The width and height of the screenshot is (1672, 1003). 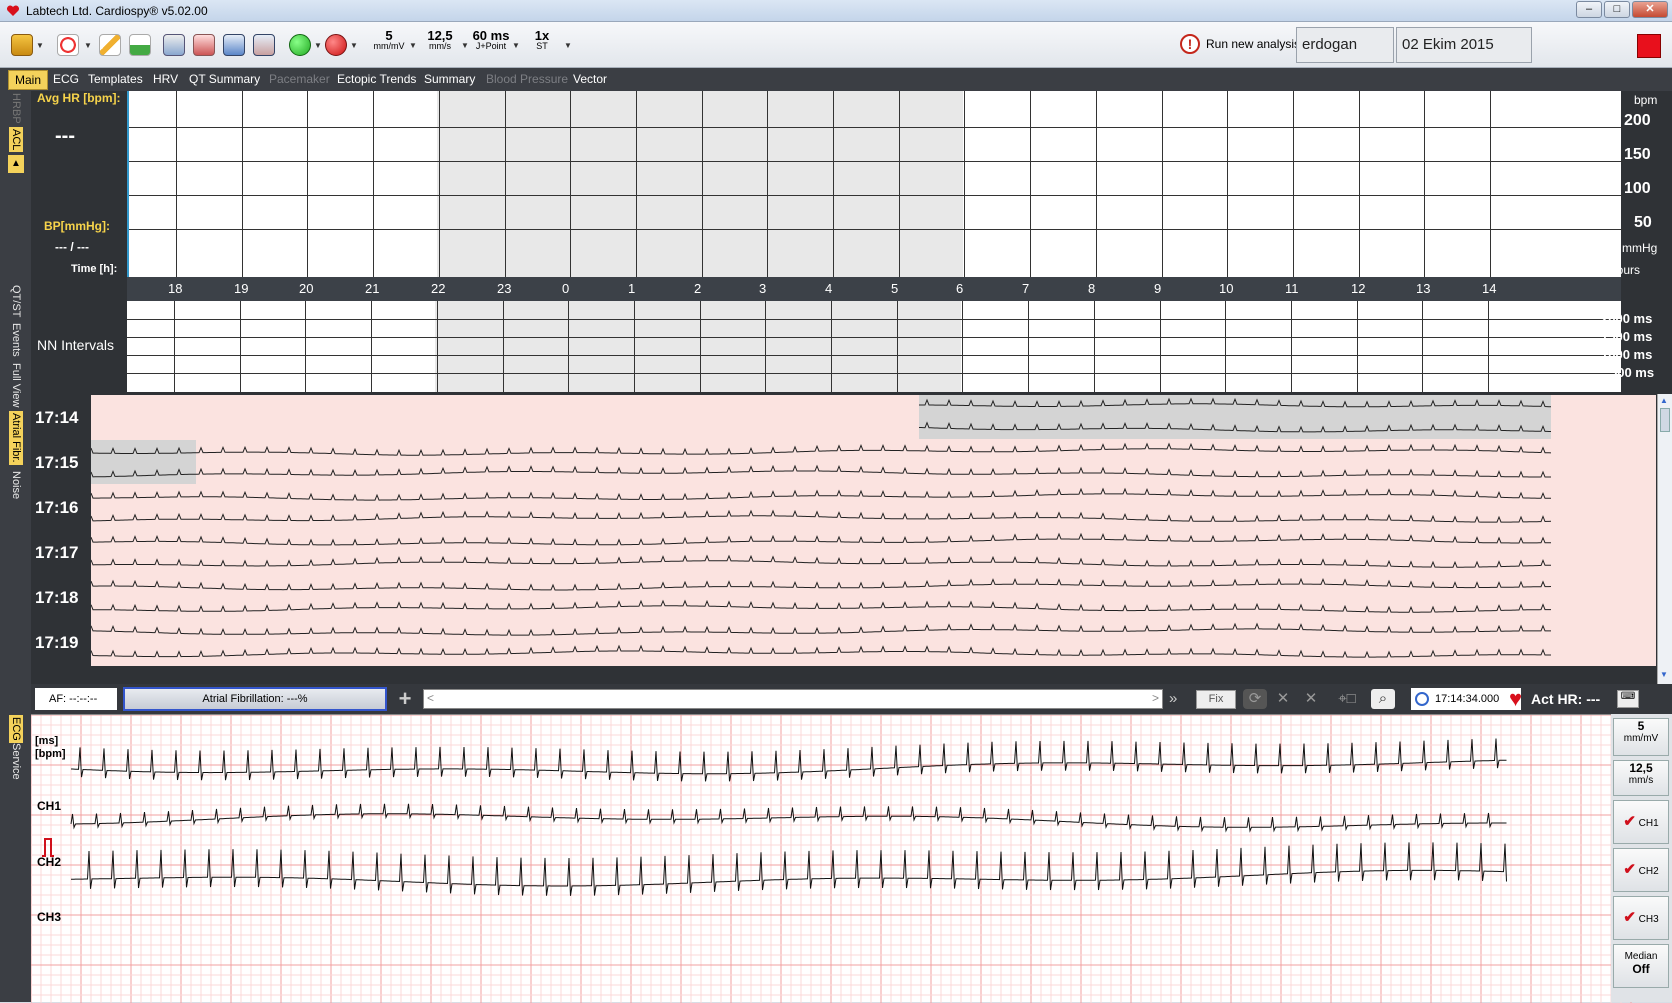 What do you see at coordinates (224, 79) in the screenshot?
I see `tab-qt-summary: QT Summary` at bounding box center [224, 79].